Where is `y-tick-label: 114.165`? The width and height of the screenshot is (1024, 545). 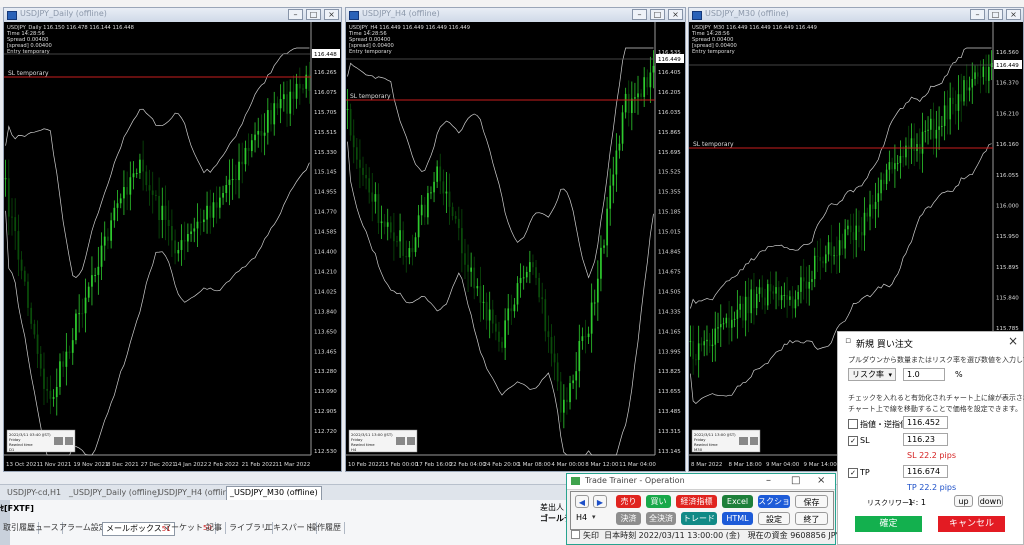
y-tick-label: 114.165 is located at coordinates (669, 332).